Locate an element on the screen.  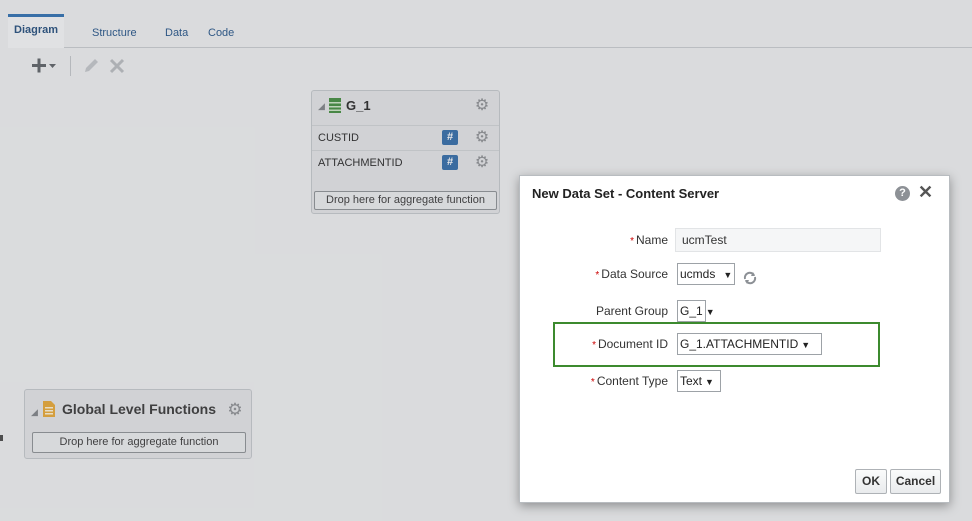
document-id-label-text: Document ID is located at coordinates (632, 344).